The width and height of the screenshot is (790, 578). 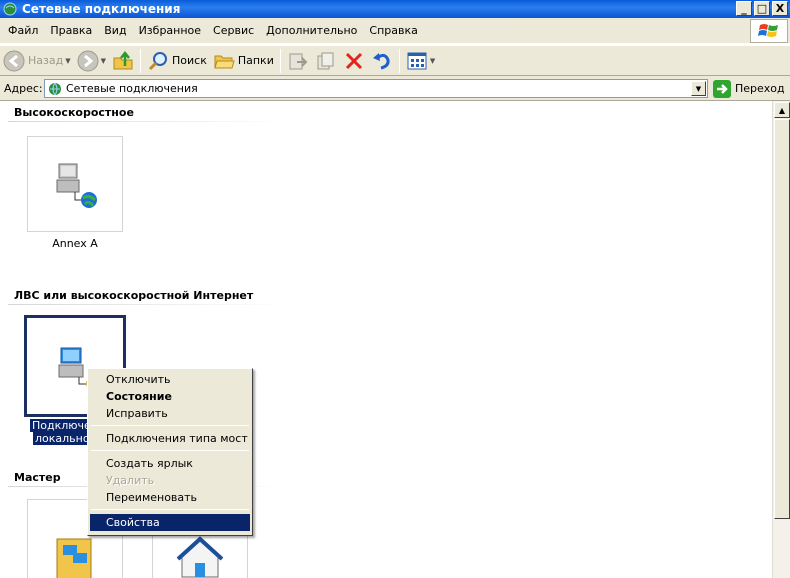 What do you see at coordinates (130, 480) in the screenshot?
I see `menu-item-delete: Удалить` at bounding box center [130, 480].